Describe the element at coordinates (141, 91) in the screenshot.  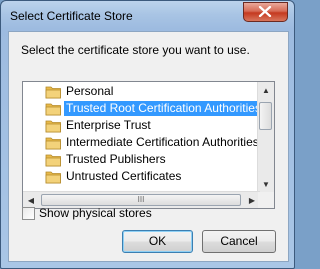
I see `store-item: Personal` at that location.